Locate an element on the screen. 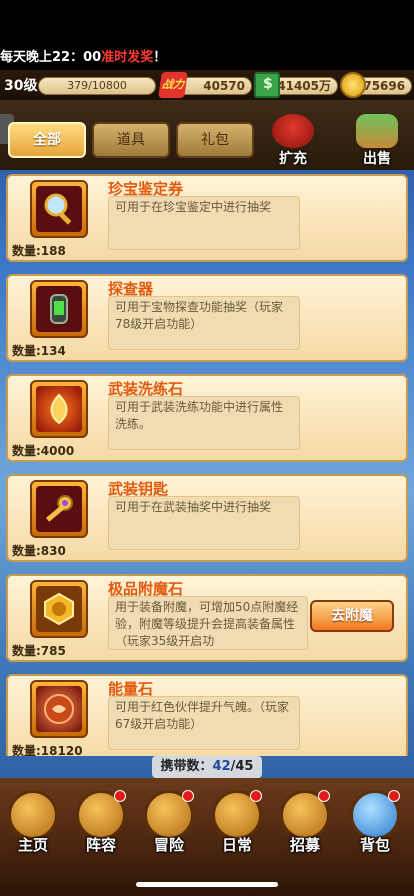 Image resolution: width=414 pixels, height=896 pixels. nav-daily: 日常 is located at coordinates (237, 825).